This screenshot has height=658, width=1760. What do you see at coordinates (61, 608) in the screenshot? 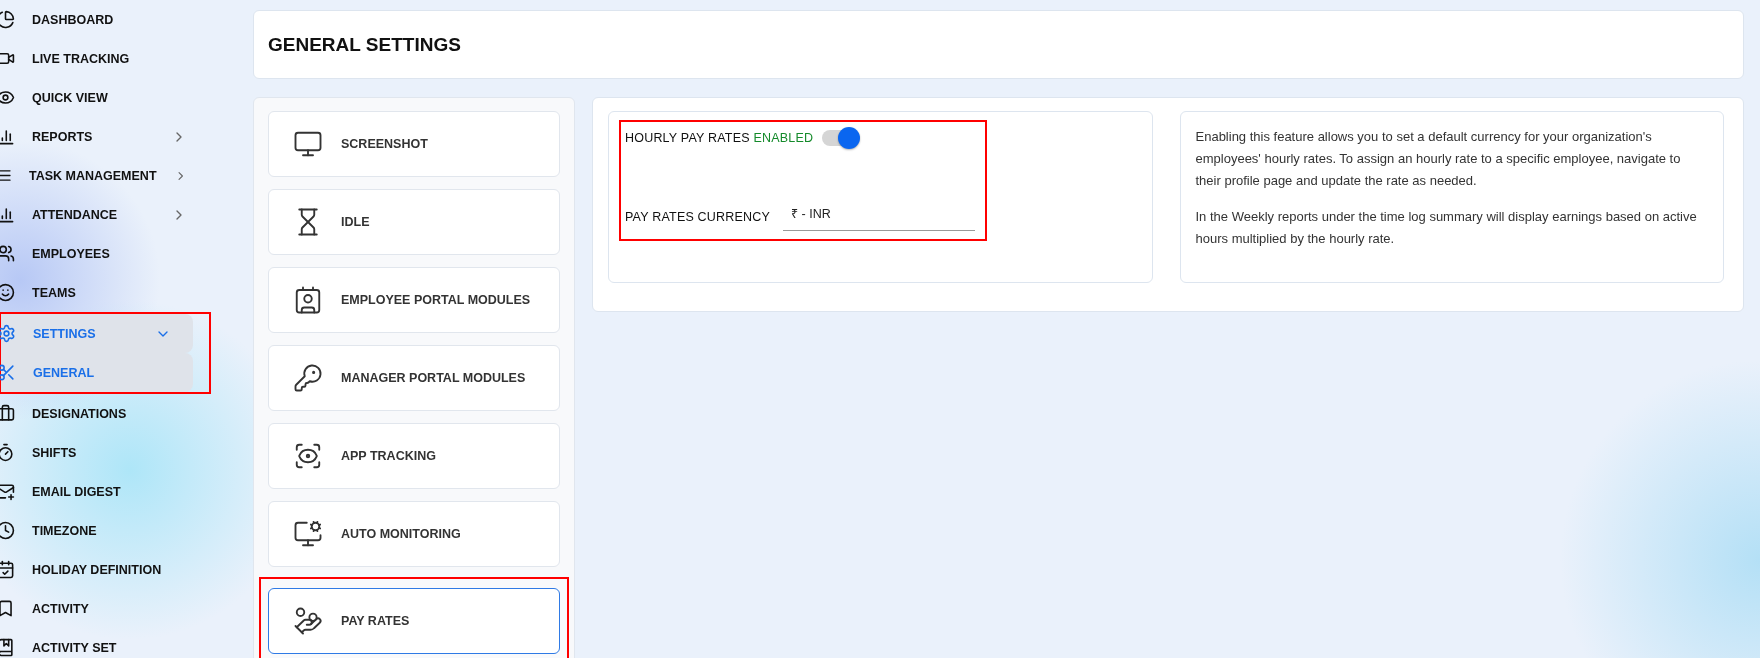
I see `sidebar-label: ACTIVITY` at bounding box center [61, 608].